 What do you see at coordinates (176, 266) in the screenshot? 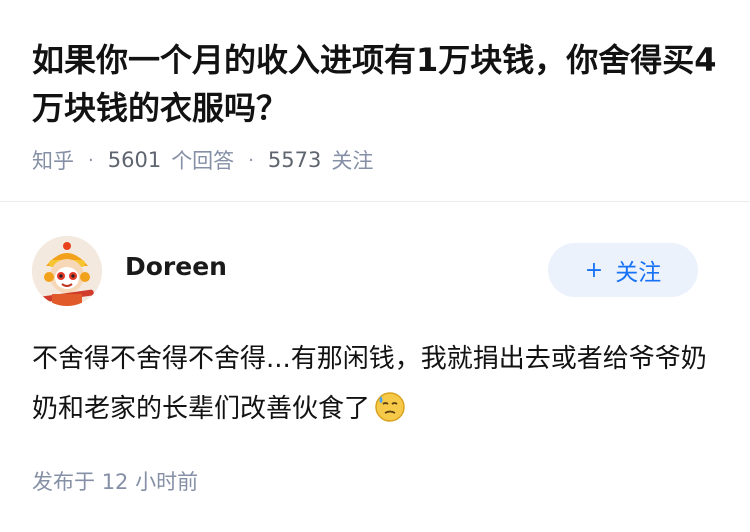
I see `author-name: Doreen` at bounding box center [176, 266].